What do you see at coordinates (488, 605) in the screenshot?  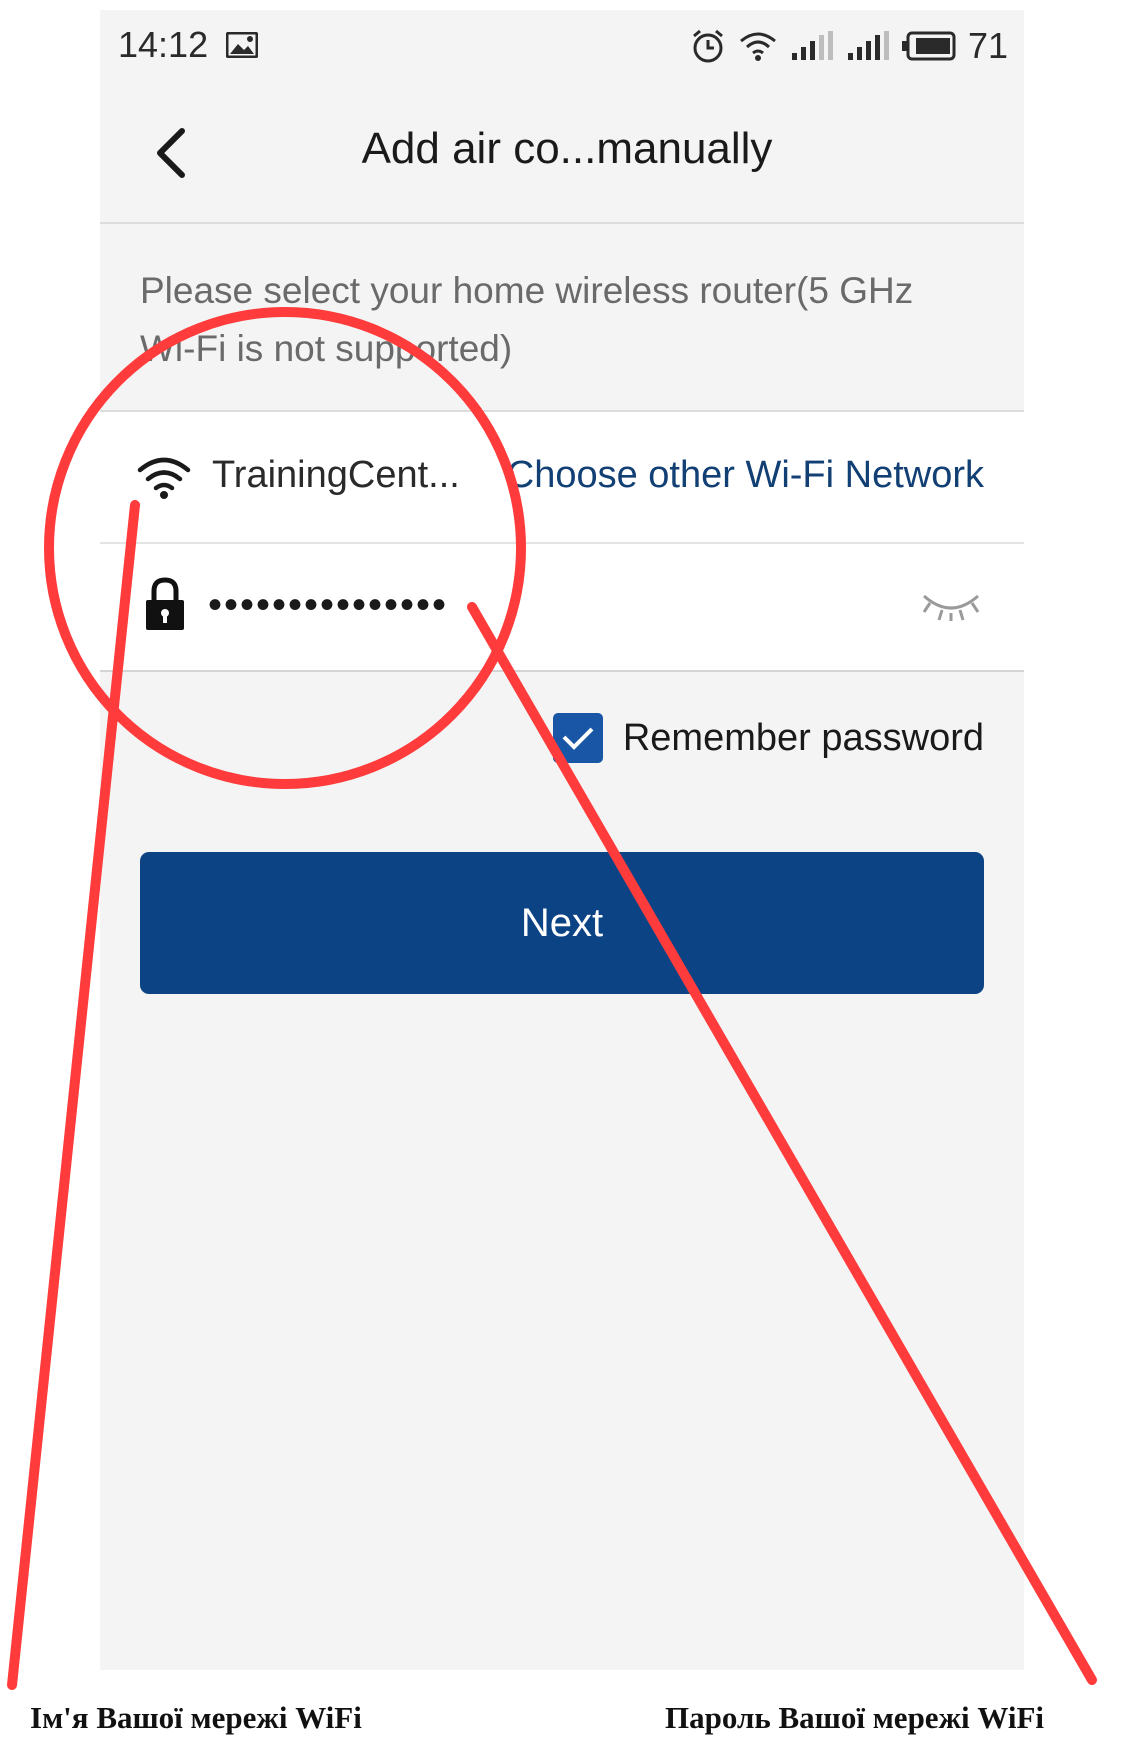 I see `password-input` at bounding box center [488, 605].